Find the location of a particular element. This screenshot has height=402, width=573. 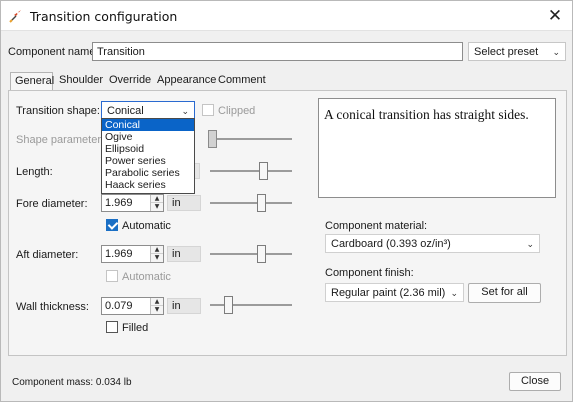

shape-parameter-slider is located at coordinates (250, 139).